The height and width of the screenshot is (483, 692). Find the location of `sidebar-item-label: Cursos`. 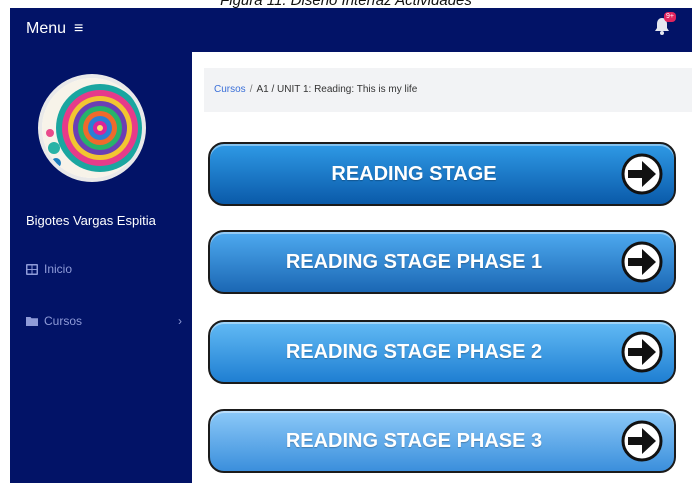

sidebar-item-label: Cursos is located at coordinates (63, 321).